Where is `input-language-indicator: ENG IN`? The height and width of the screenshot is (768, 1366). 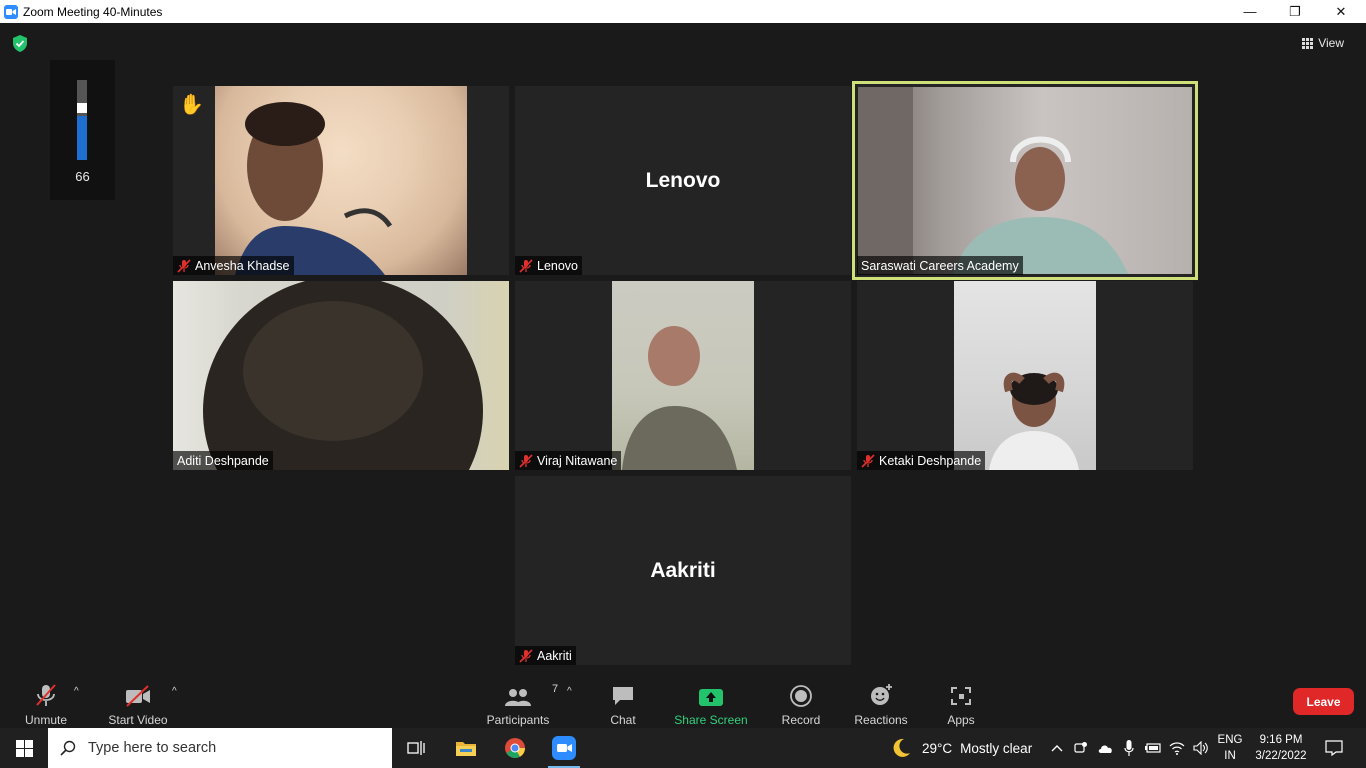 input-language-indicator: ENG IN is located at coordinates (1230, 748).